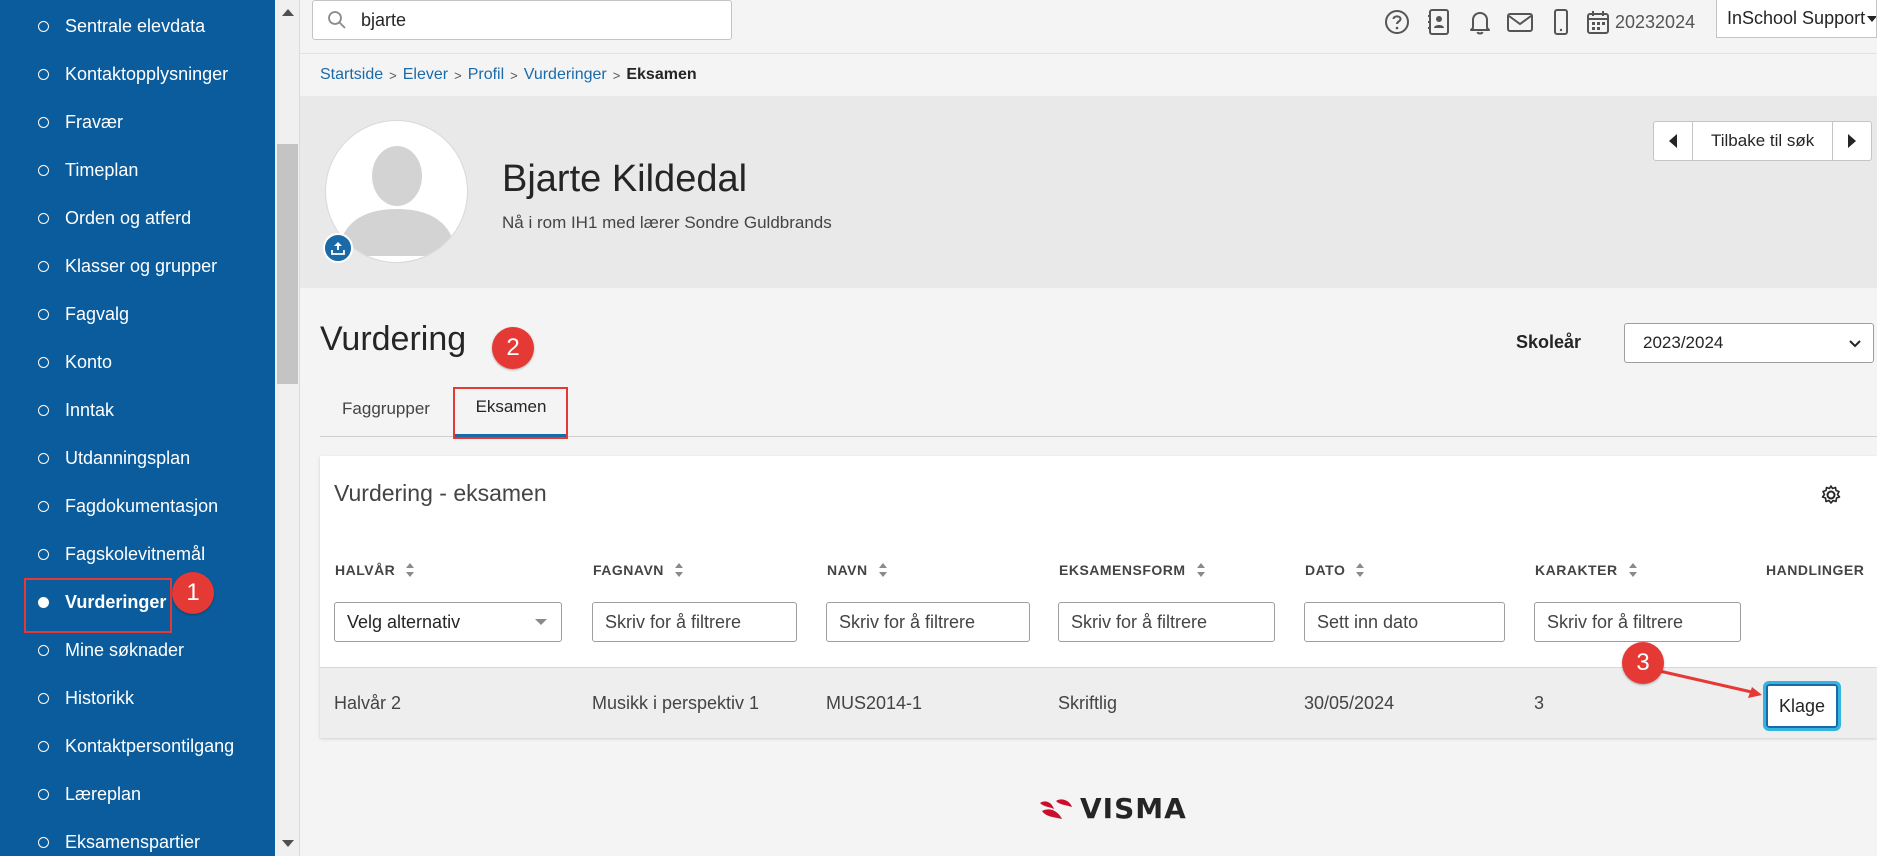  What do you see at coordinates (128, 217) in the screenshot?
I see `sidebar-item-label: Orden og atferd` at bounding box center [128, 217].